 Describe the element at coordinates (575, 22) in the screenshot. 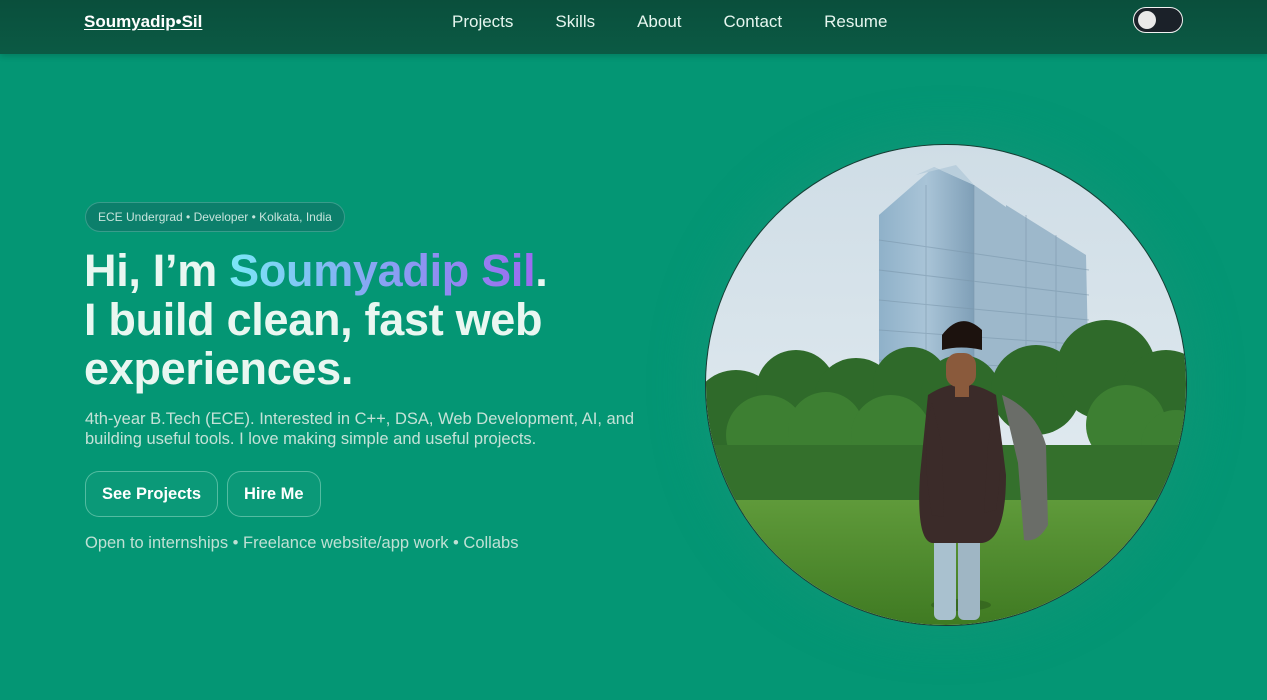

I see `nav-link-skills: Skills` at that location.